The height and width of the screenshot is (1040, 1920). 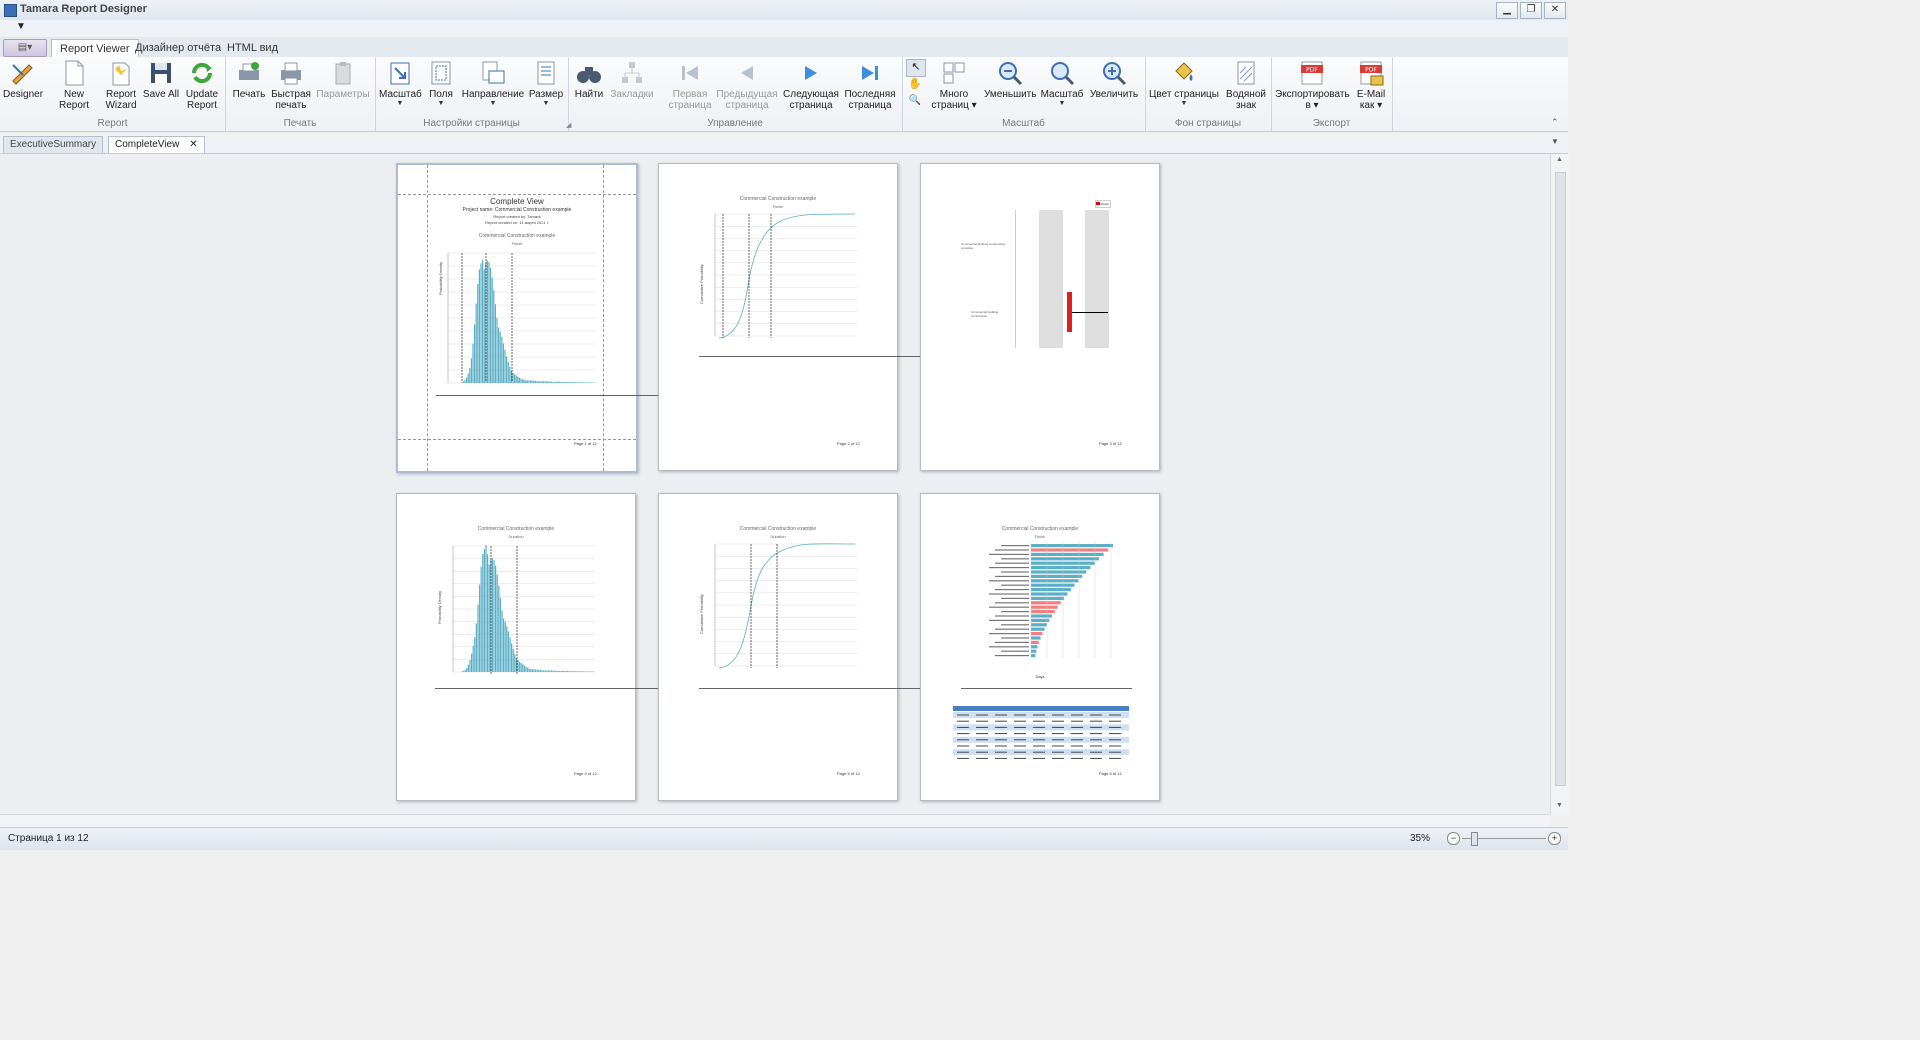 I want to click on first-page-button: Первая страница, so click(x=690, y=85).